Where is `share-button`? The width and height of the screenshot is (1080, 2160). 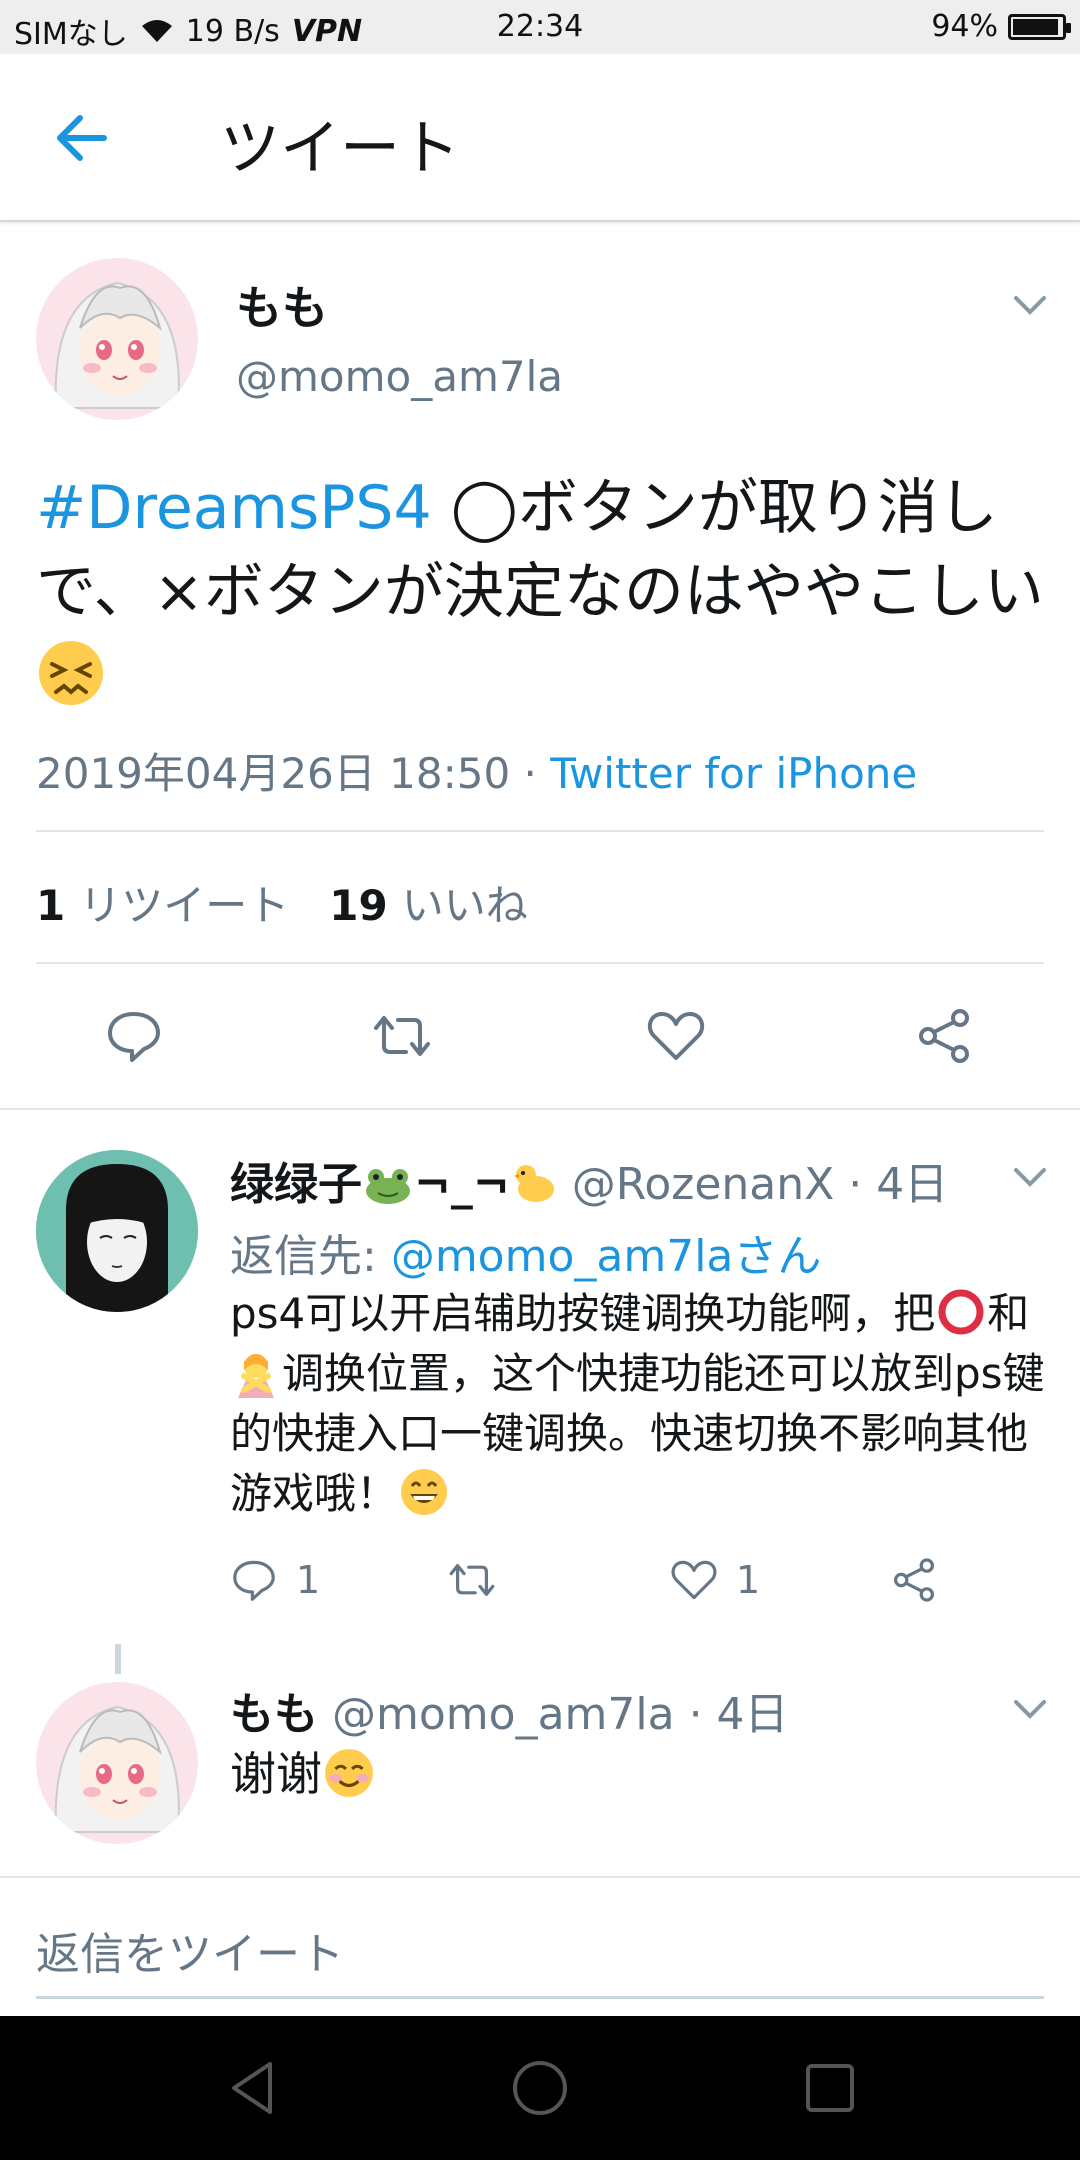
share-button is located at coordinates (914, 1580).